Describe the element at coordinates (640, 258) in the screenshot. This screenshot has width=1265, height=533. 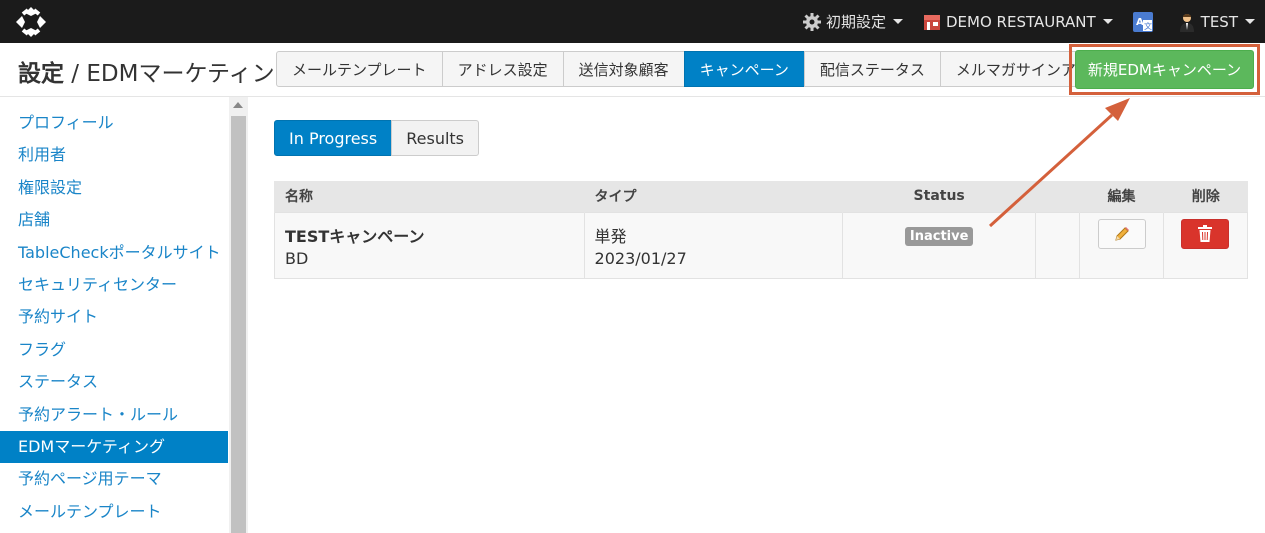
I see `campaign-date: 2023/01/27` at that location.